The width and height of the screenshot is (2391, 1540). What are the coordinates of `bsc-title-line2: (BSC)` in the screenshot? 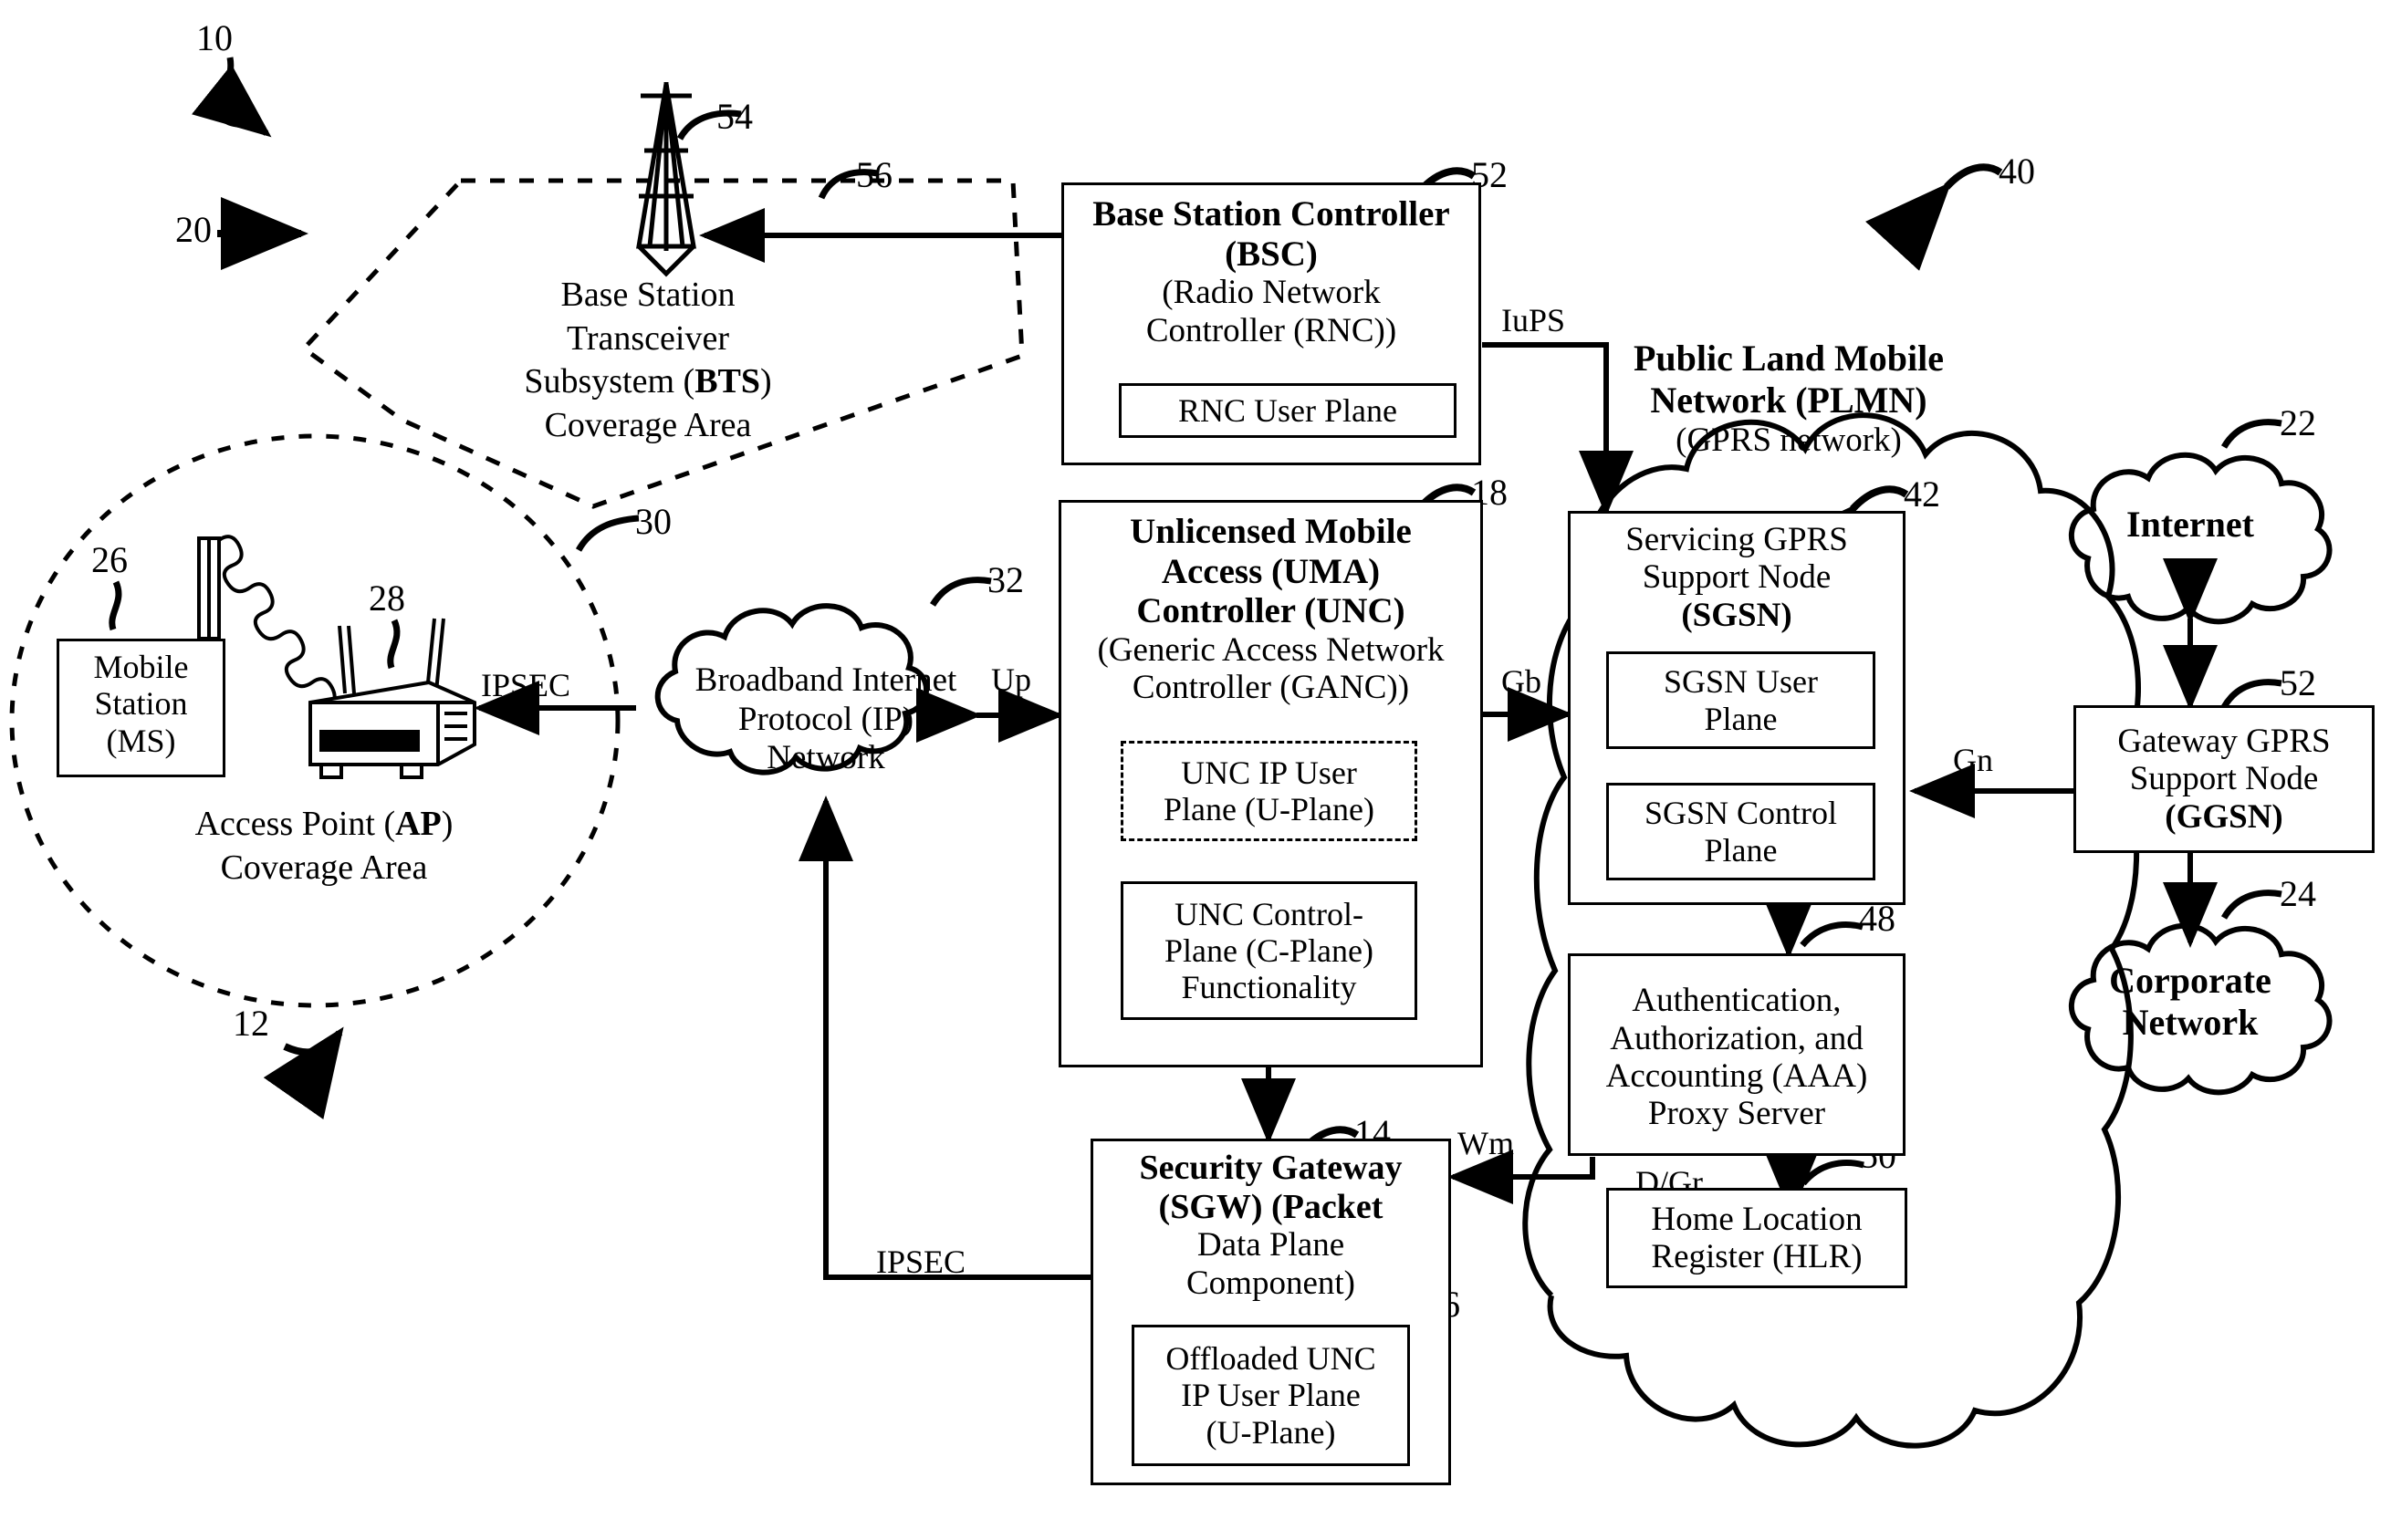 It's located at (1271, 254).